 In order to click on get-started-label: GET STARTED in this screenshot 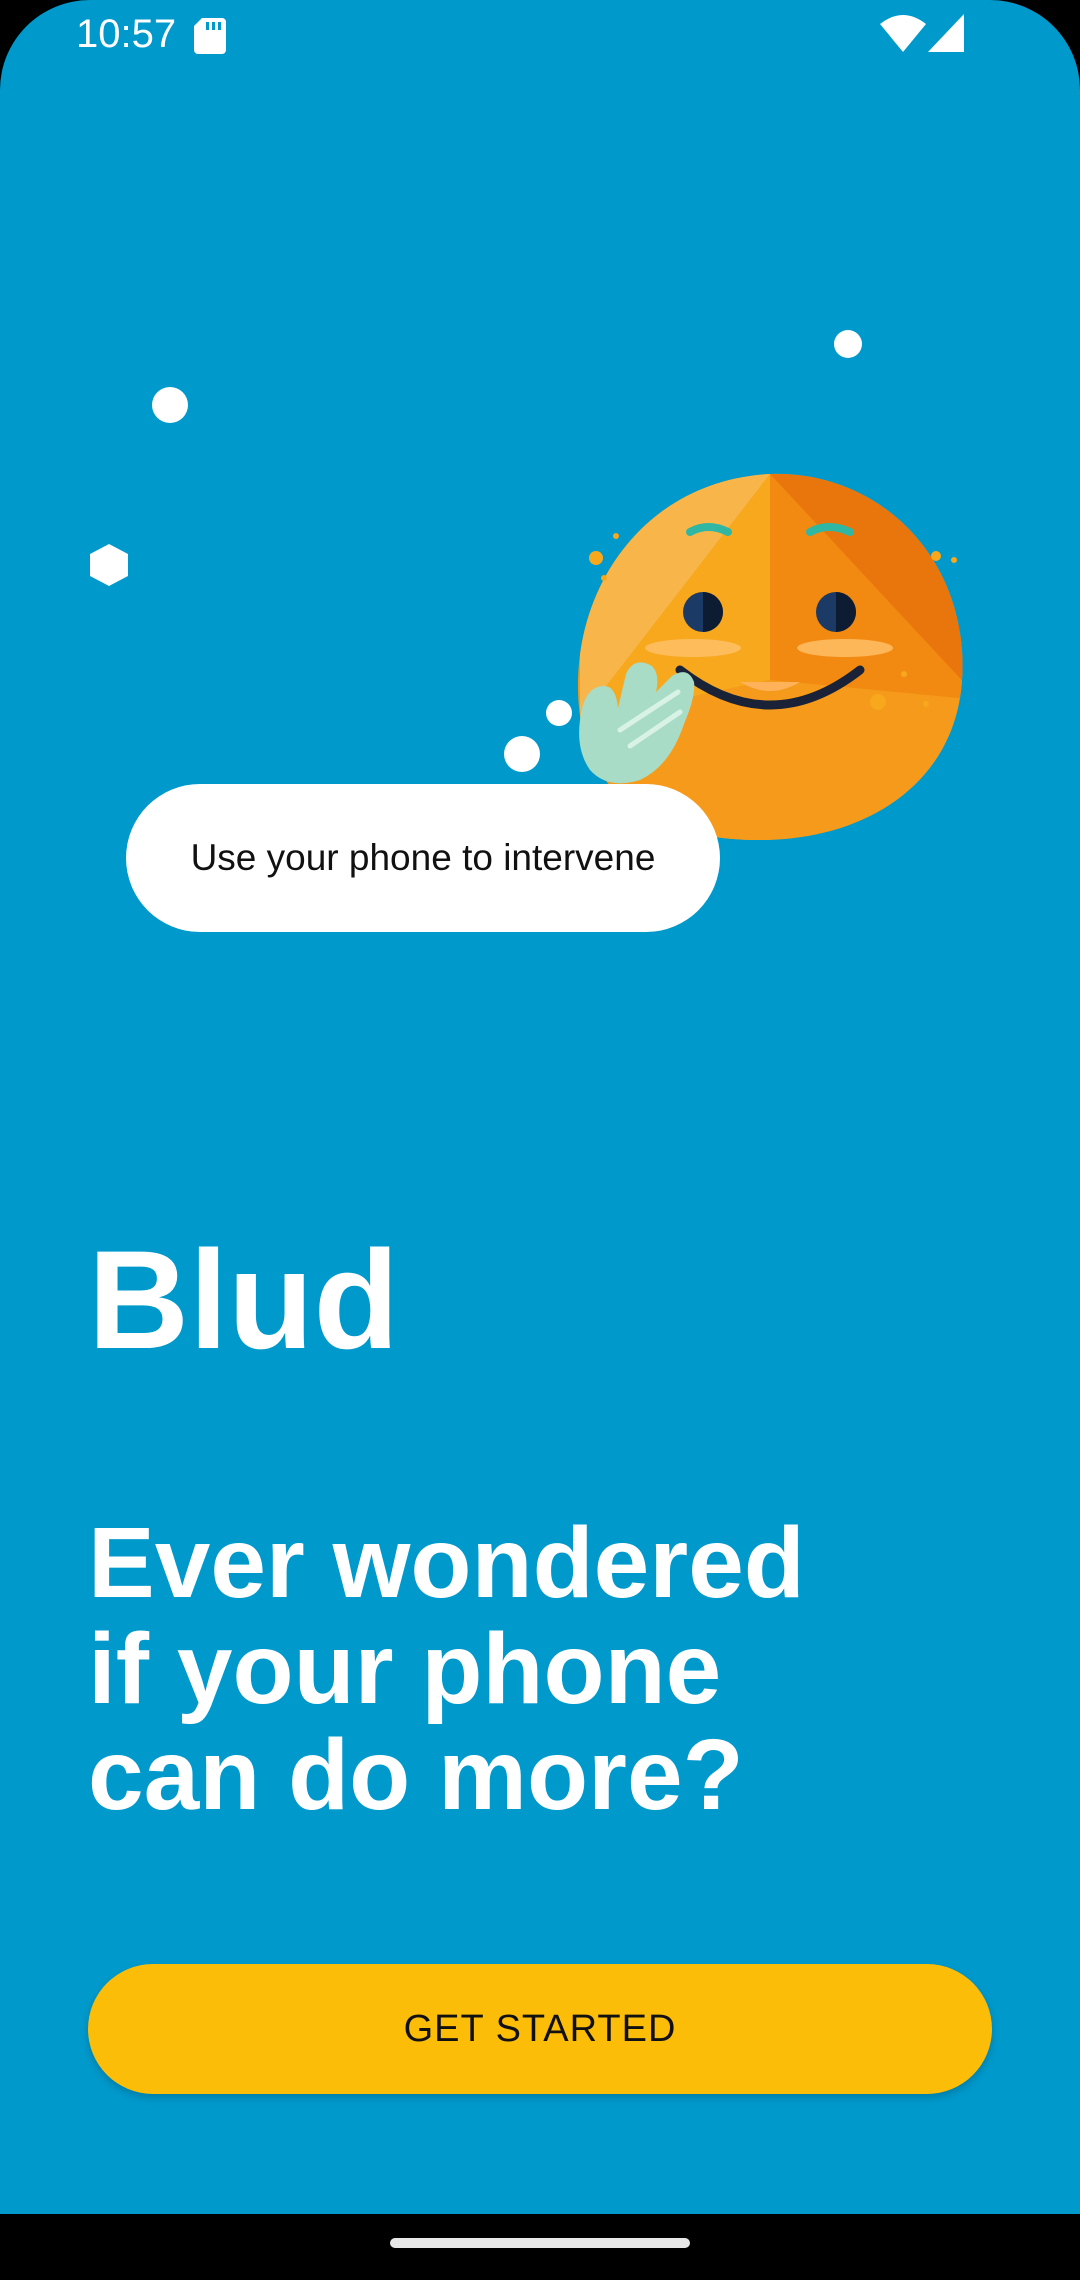, I will do `click(540, 2028)`.